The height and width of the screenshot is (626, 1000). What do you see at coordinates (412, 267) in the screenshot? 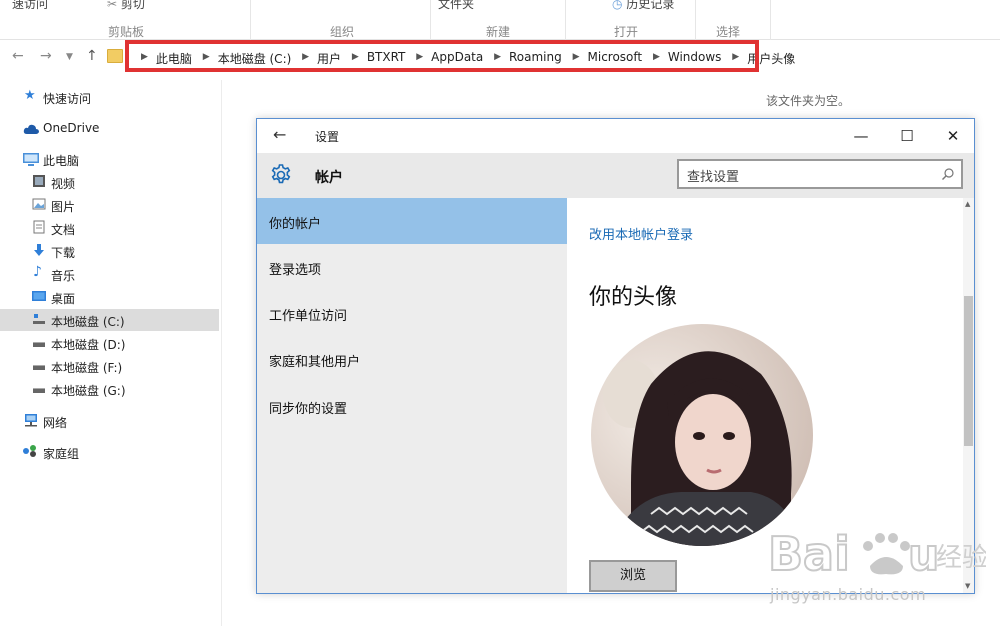
I see `sidebar-item-sign-in-options: 登录选项` at bounding box center [412, 267].